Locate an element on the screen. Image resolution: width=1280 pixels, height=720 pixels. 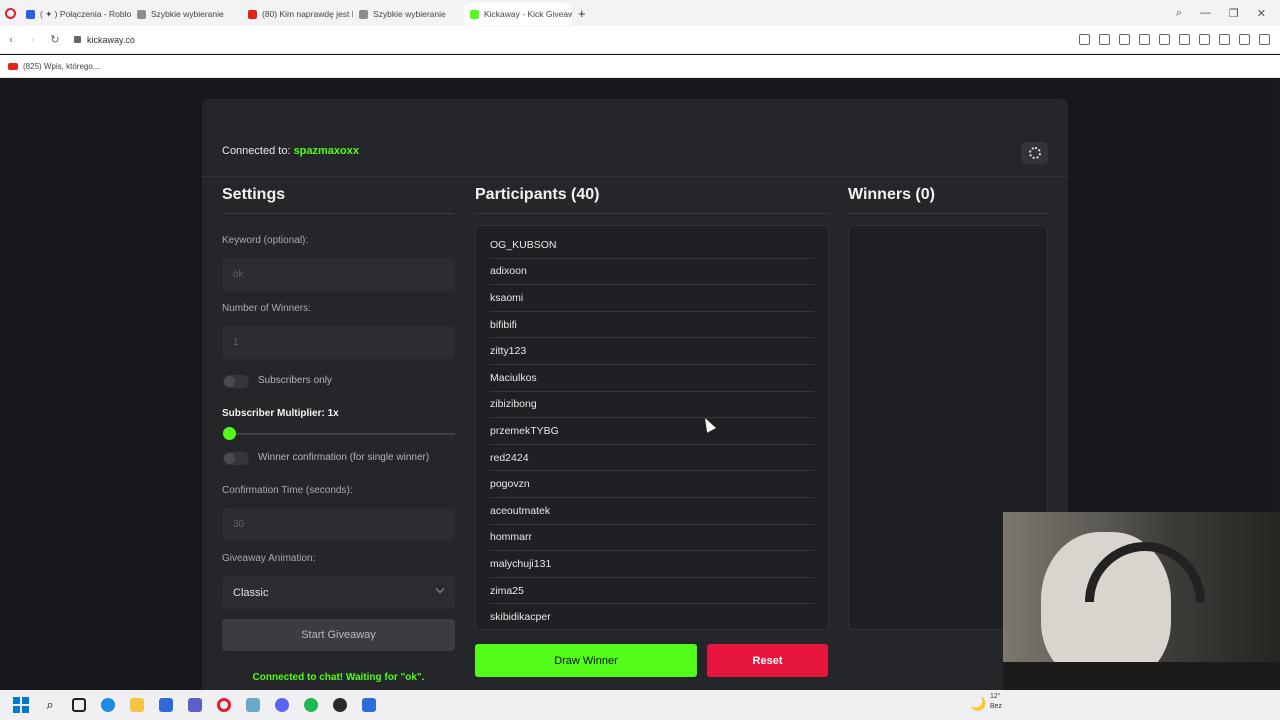
windows-taskbar: ⌕ 🌙 12° Bez is located at coordinates (640, 705).